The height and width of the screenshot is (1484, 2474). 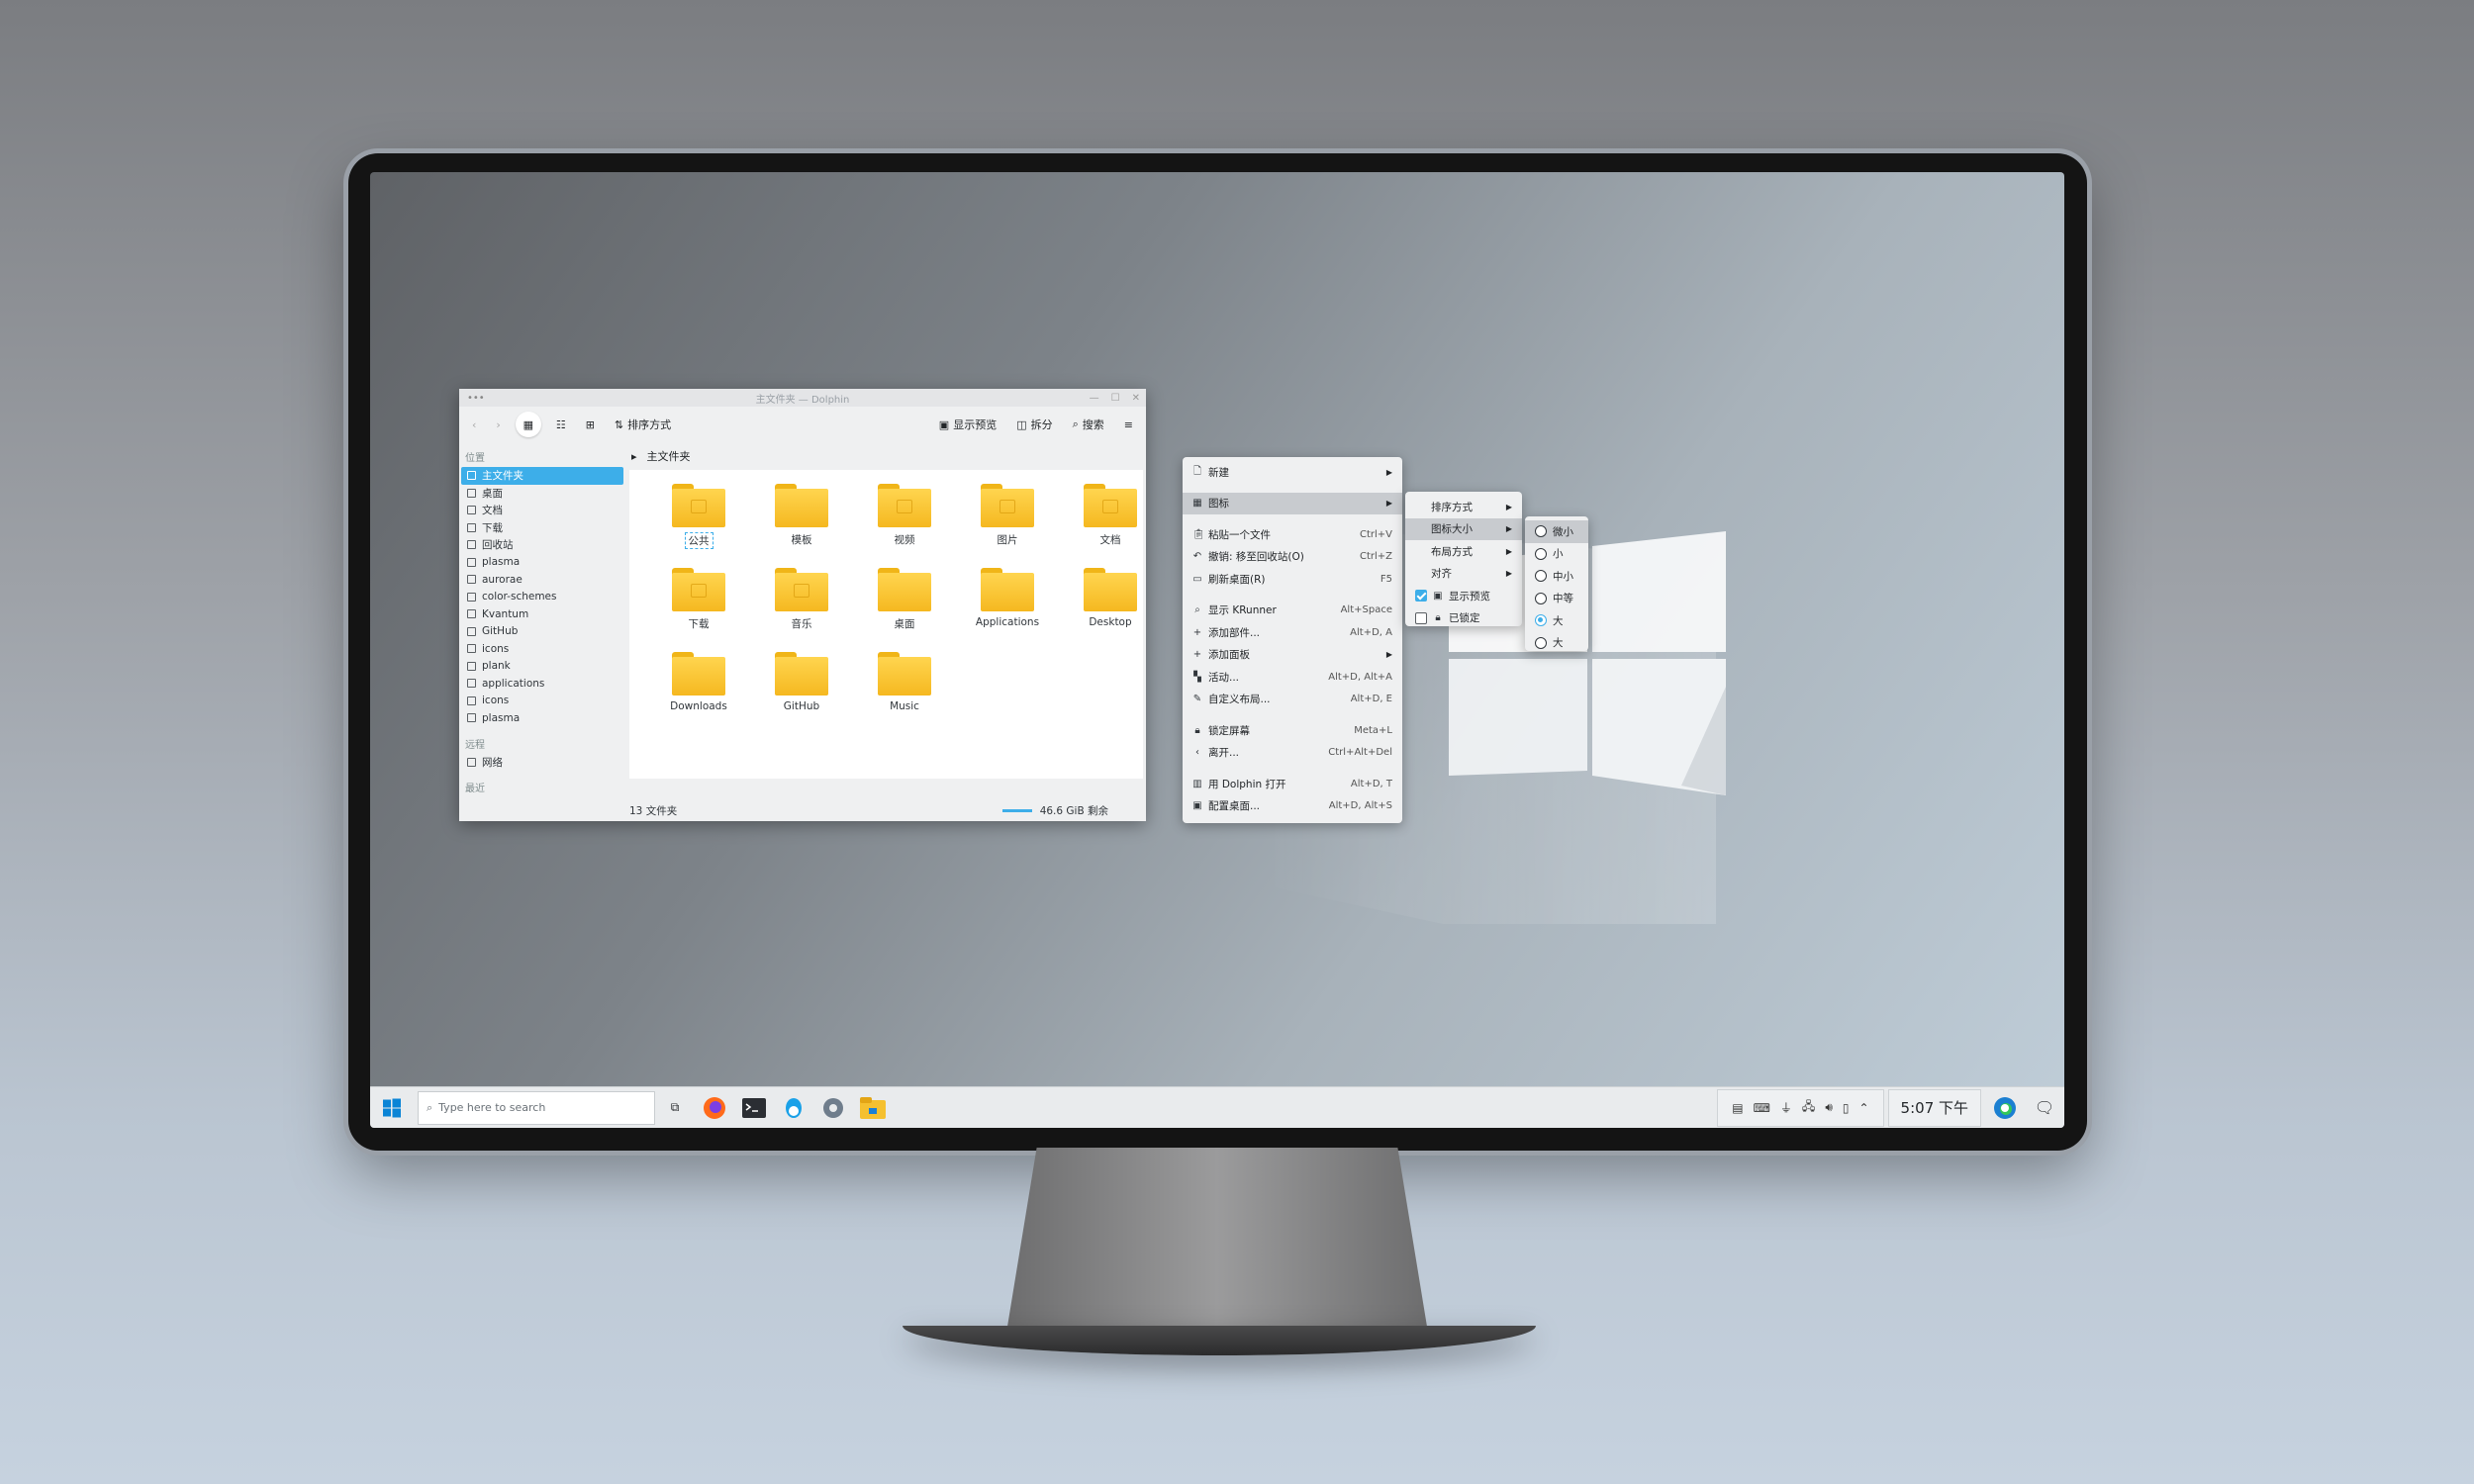 What do you see at coordinates (1115, 398) in the screenshot?
I see `maximize-icon: ☐` at bounding box center [1115, 398].